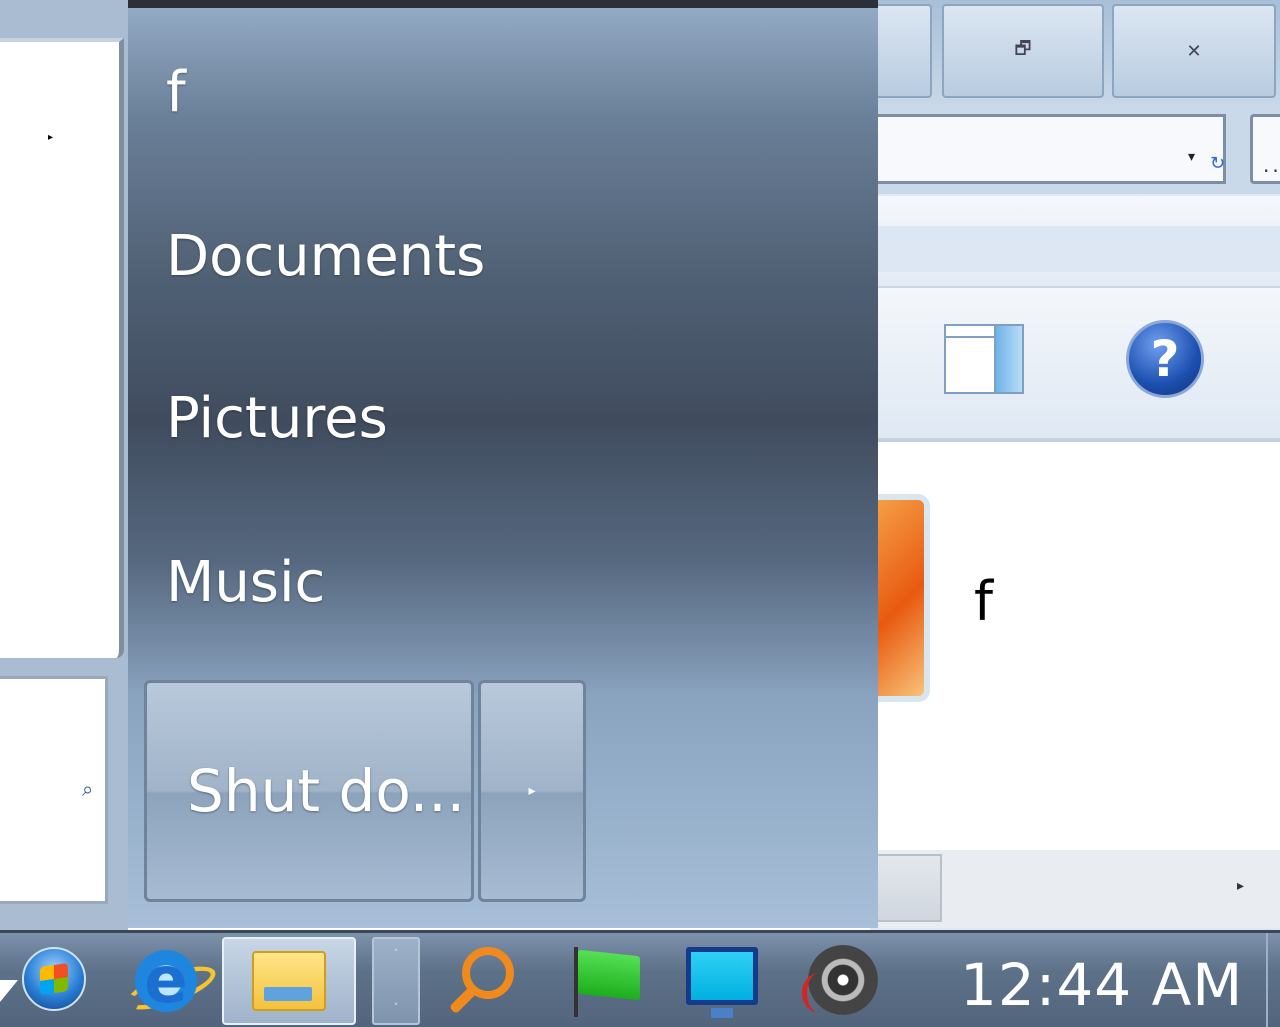 Image resolution: width=1280 pixels, height=1027 pixels. What do you see at coordinates (325, 256) in the screenshot?
I see `menu-item-documents: Documents` at bounding box center [325, 256].